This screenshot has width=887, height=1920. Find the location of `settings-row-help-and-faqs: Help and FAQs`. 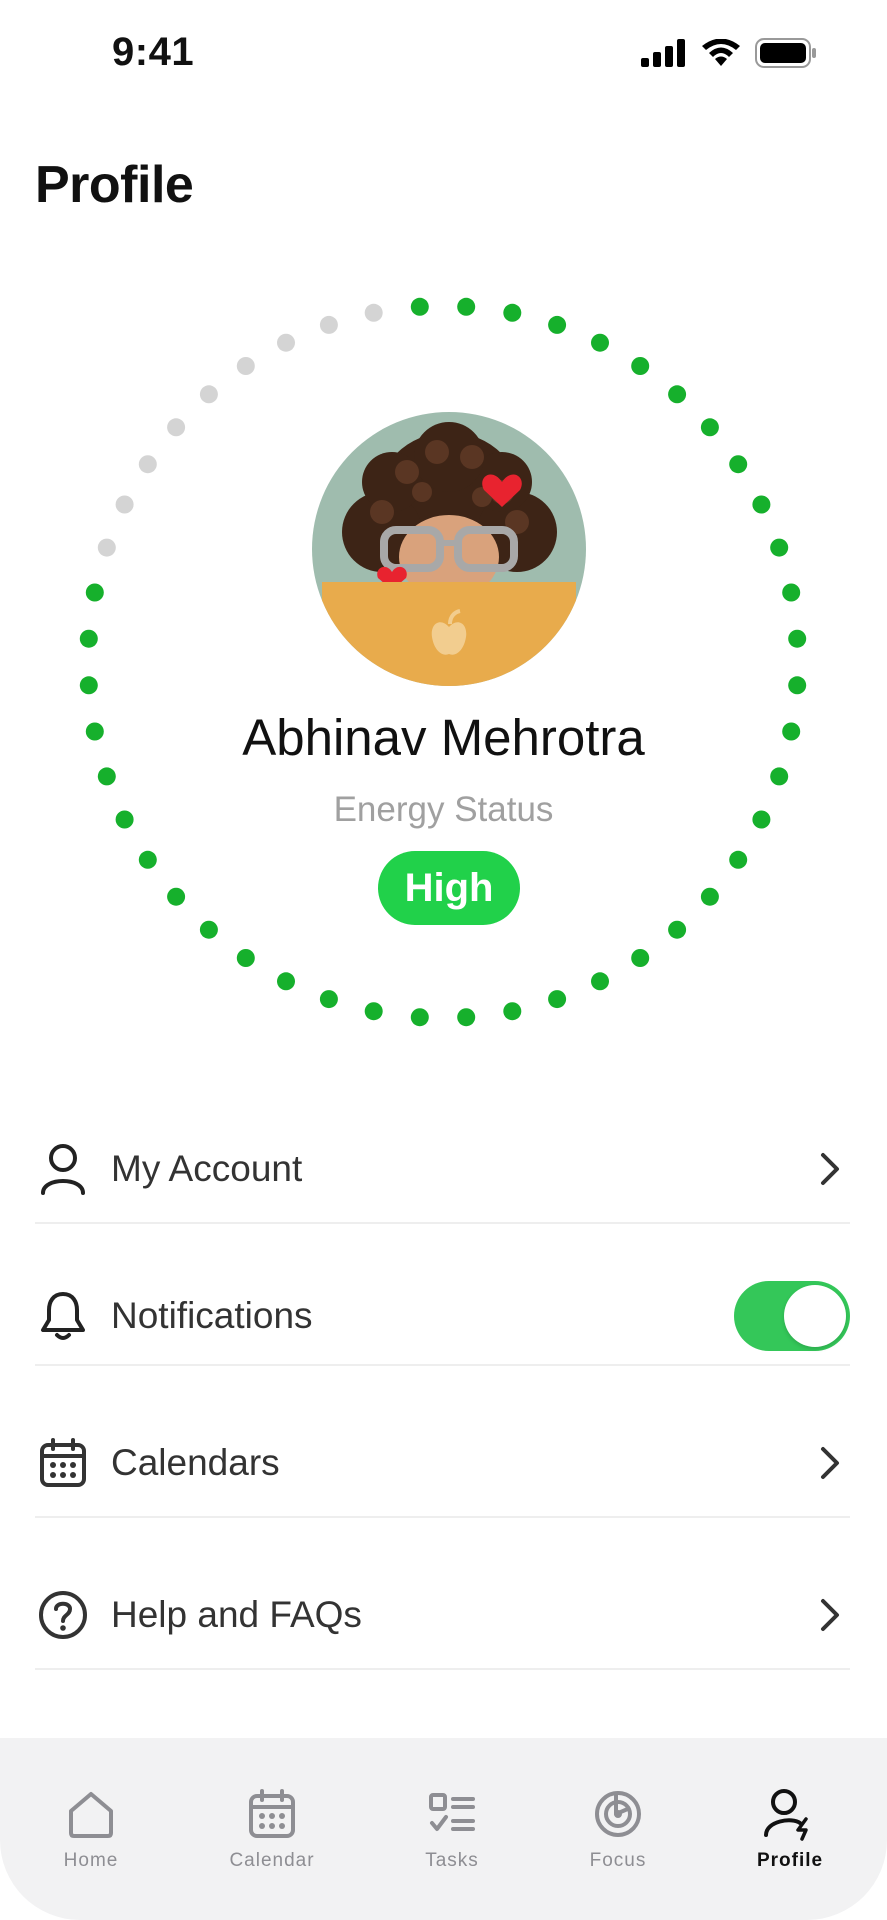

settings-row-help-and-faqs: Help and FAQs is located at coordinates (442, 1615).